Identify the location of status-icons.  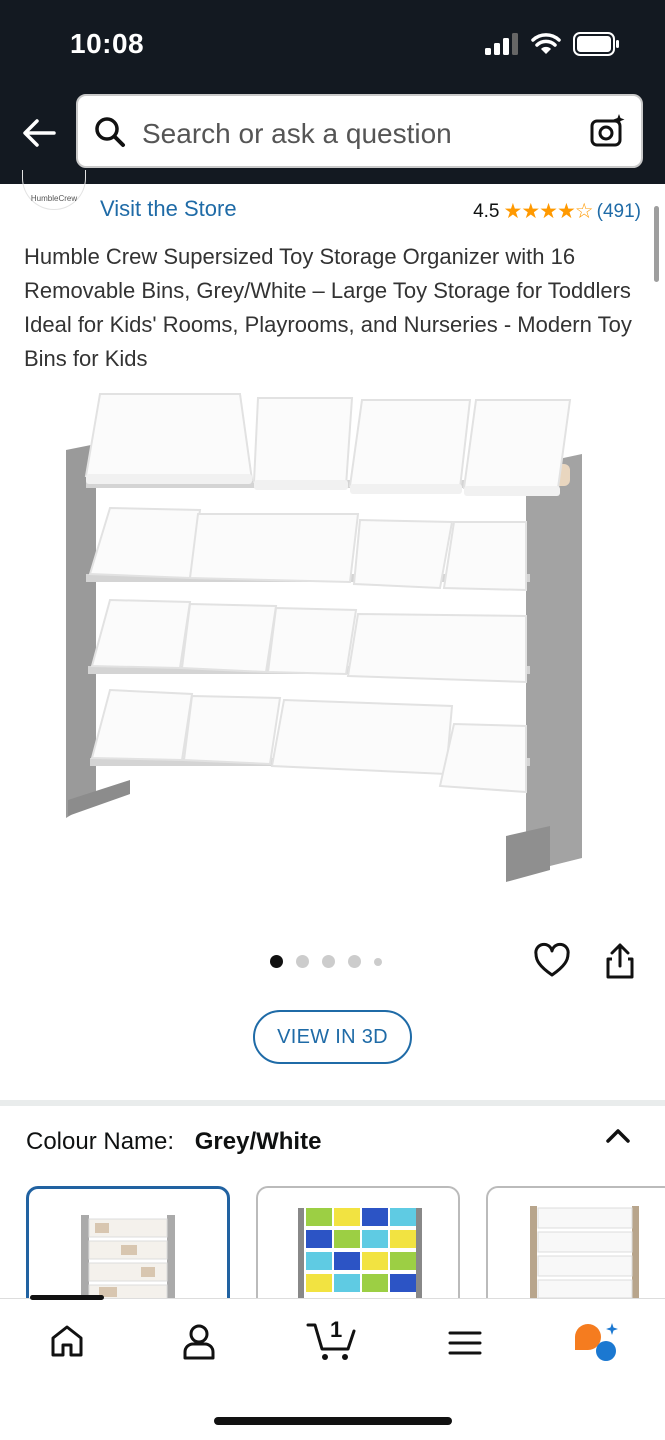
(553, 44).